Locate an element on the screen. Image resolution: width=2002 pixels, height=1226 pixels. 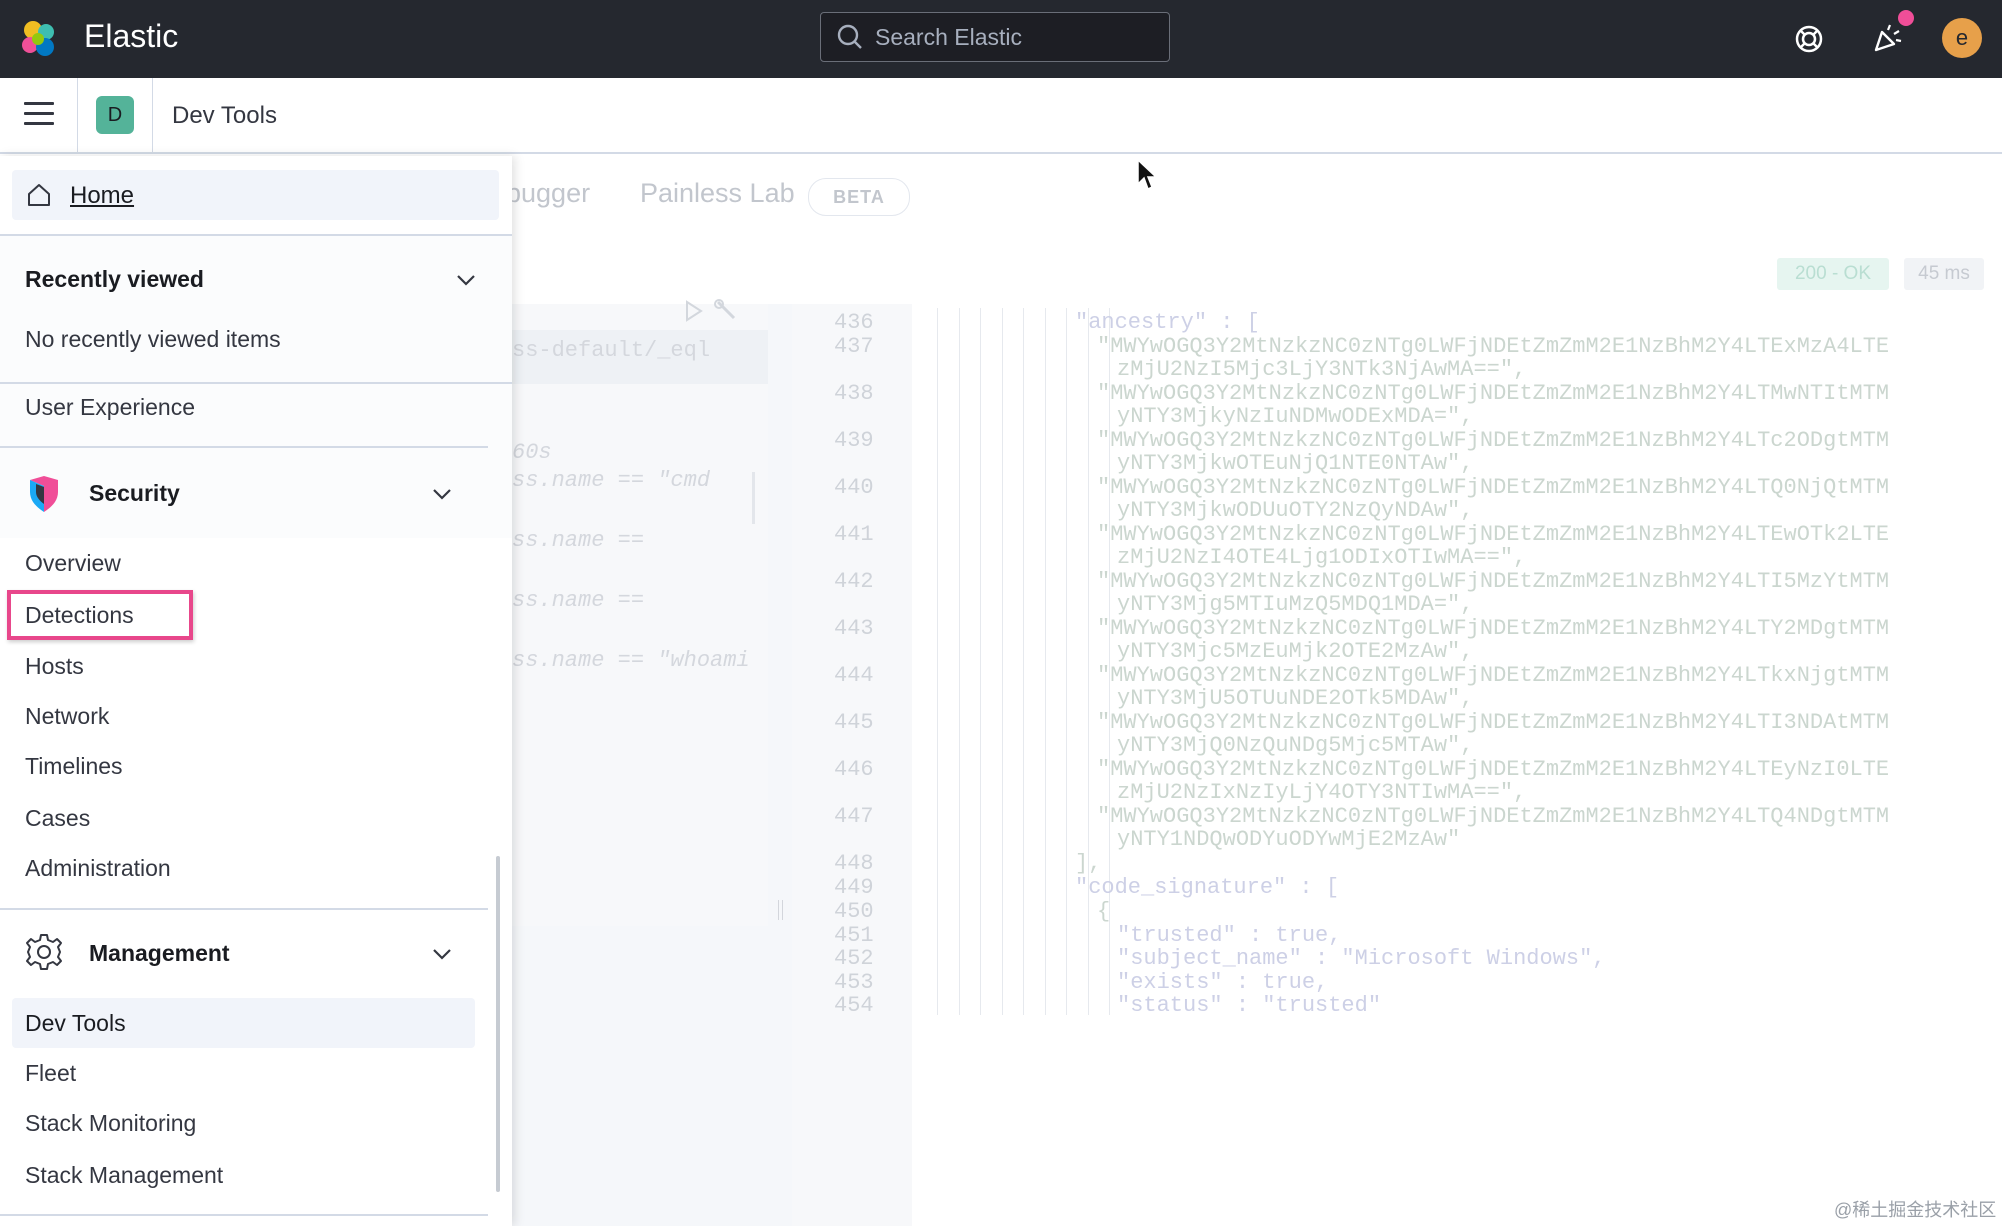
nav-item-user-experience: User Experience is located at coordinates (110, 407).